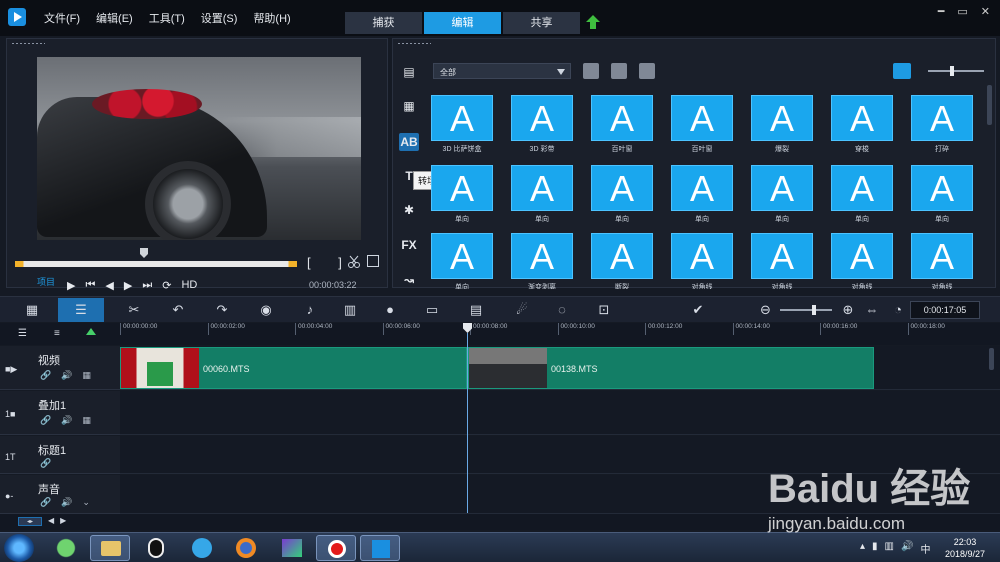 The image size is (1000, 562). What do you see at coordinates (373, 261) in the screenshot?
I see `copy-icon` at bounding box center [373, 261].